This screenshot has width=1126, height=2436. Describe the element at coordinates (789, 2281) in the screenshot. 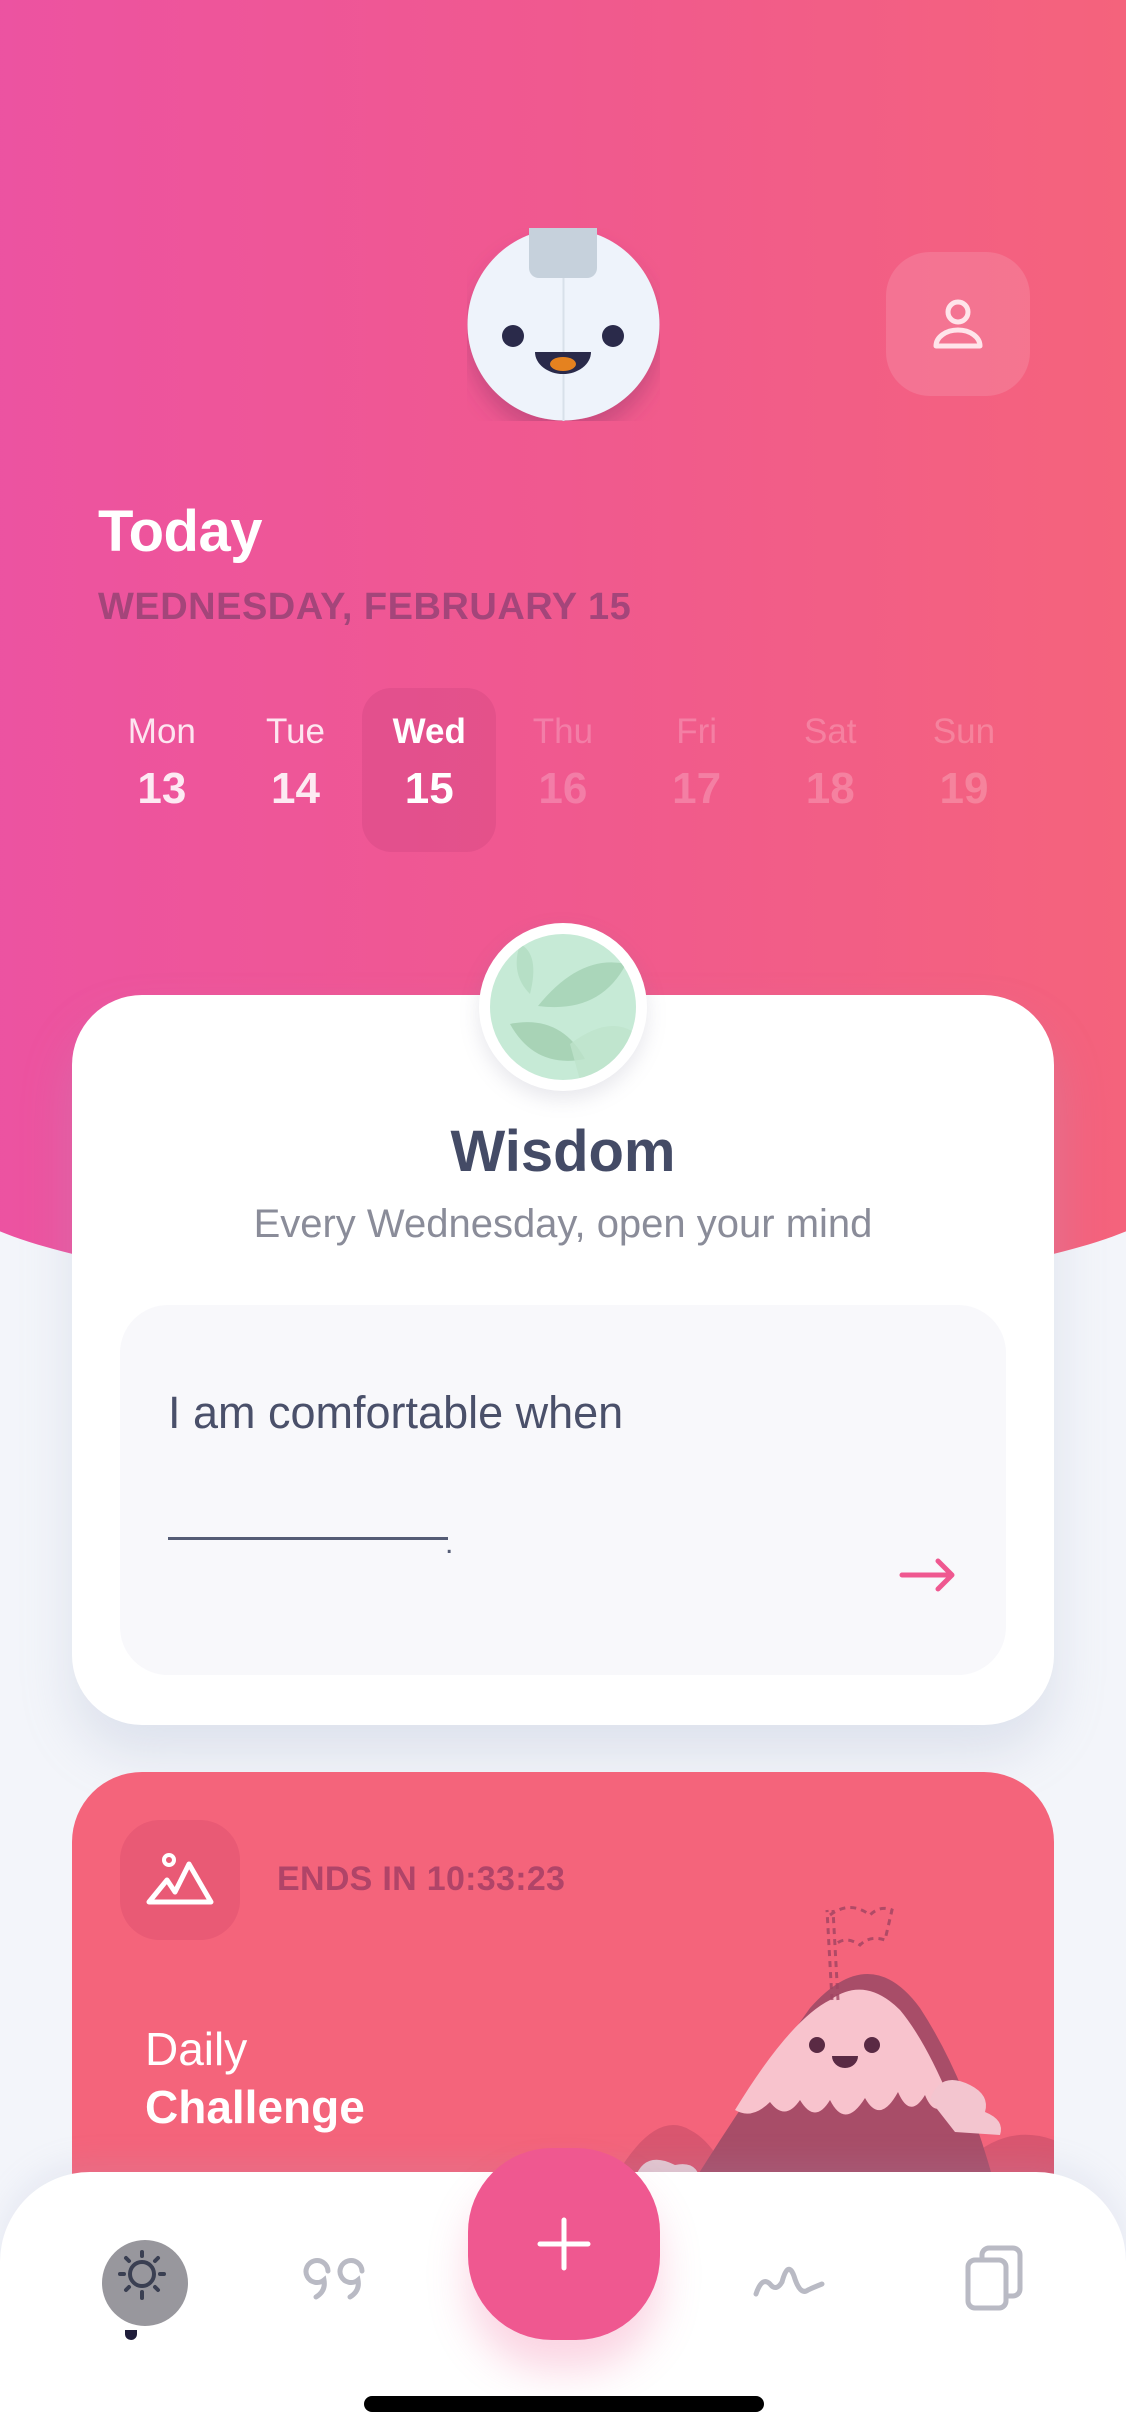

I see `wave-icon` at that location.